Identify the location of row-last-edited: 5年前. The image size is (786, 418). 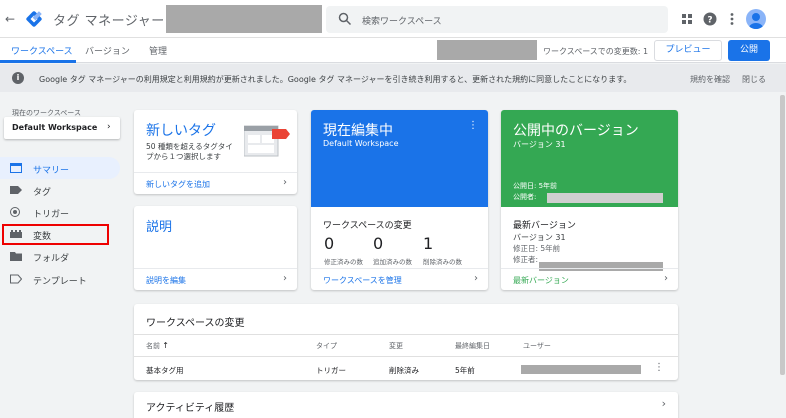
(465, 370).